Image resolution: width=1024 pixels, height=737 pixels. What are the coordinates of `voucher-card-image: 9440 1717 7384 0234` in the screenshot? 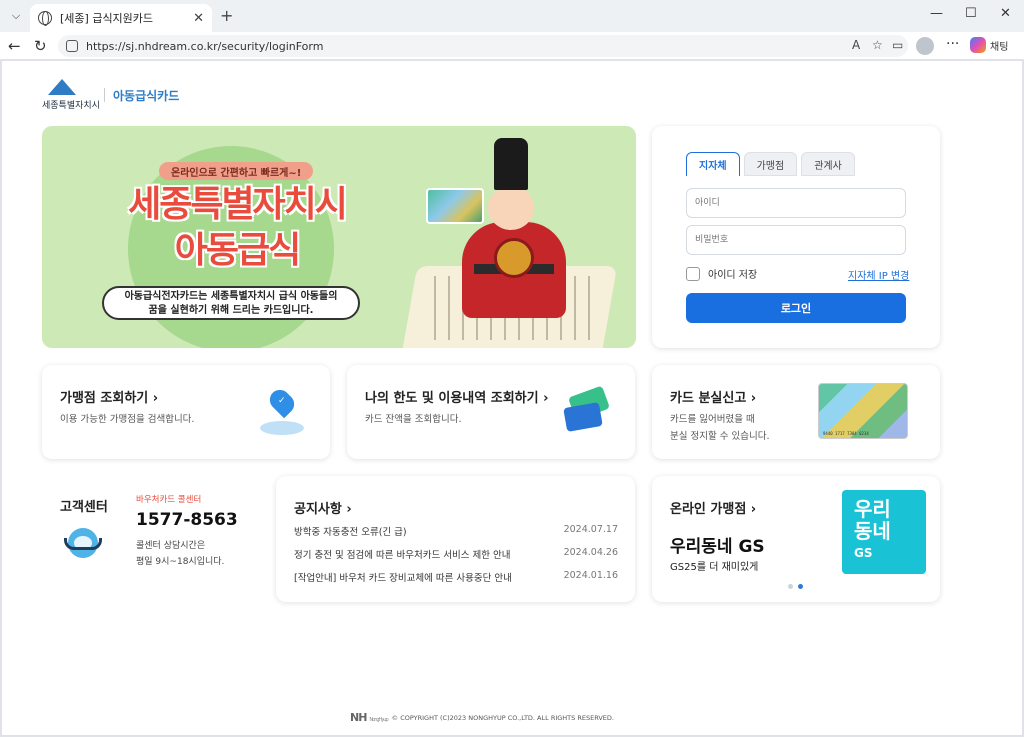 It's located at (863, 411).